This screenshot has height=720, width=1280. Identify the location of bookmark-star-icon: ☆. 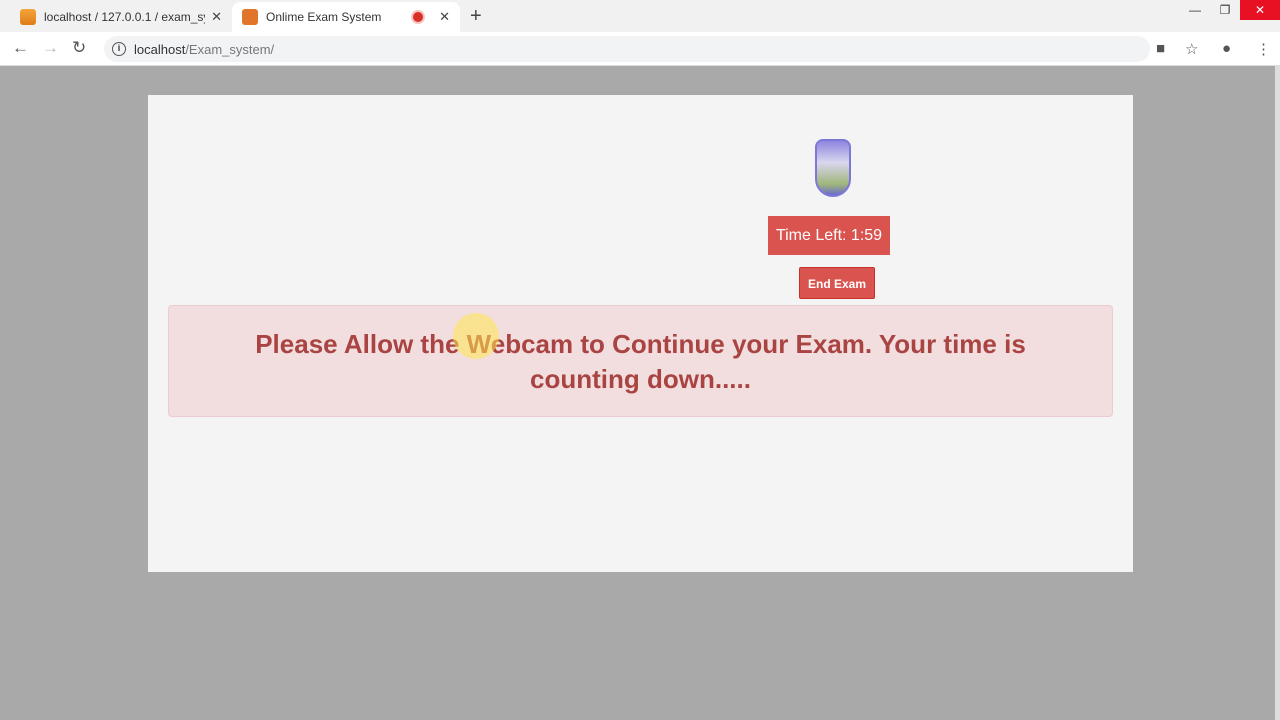
(1191, 49).